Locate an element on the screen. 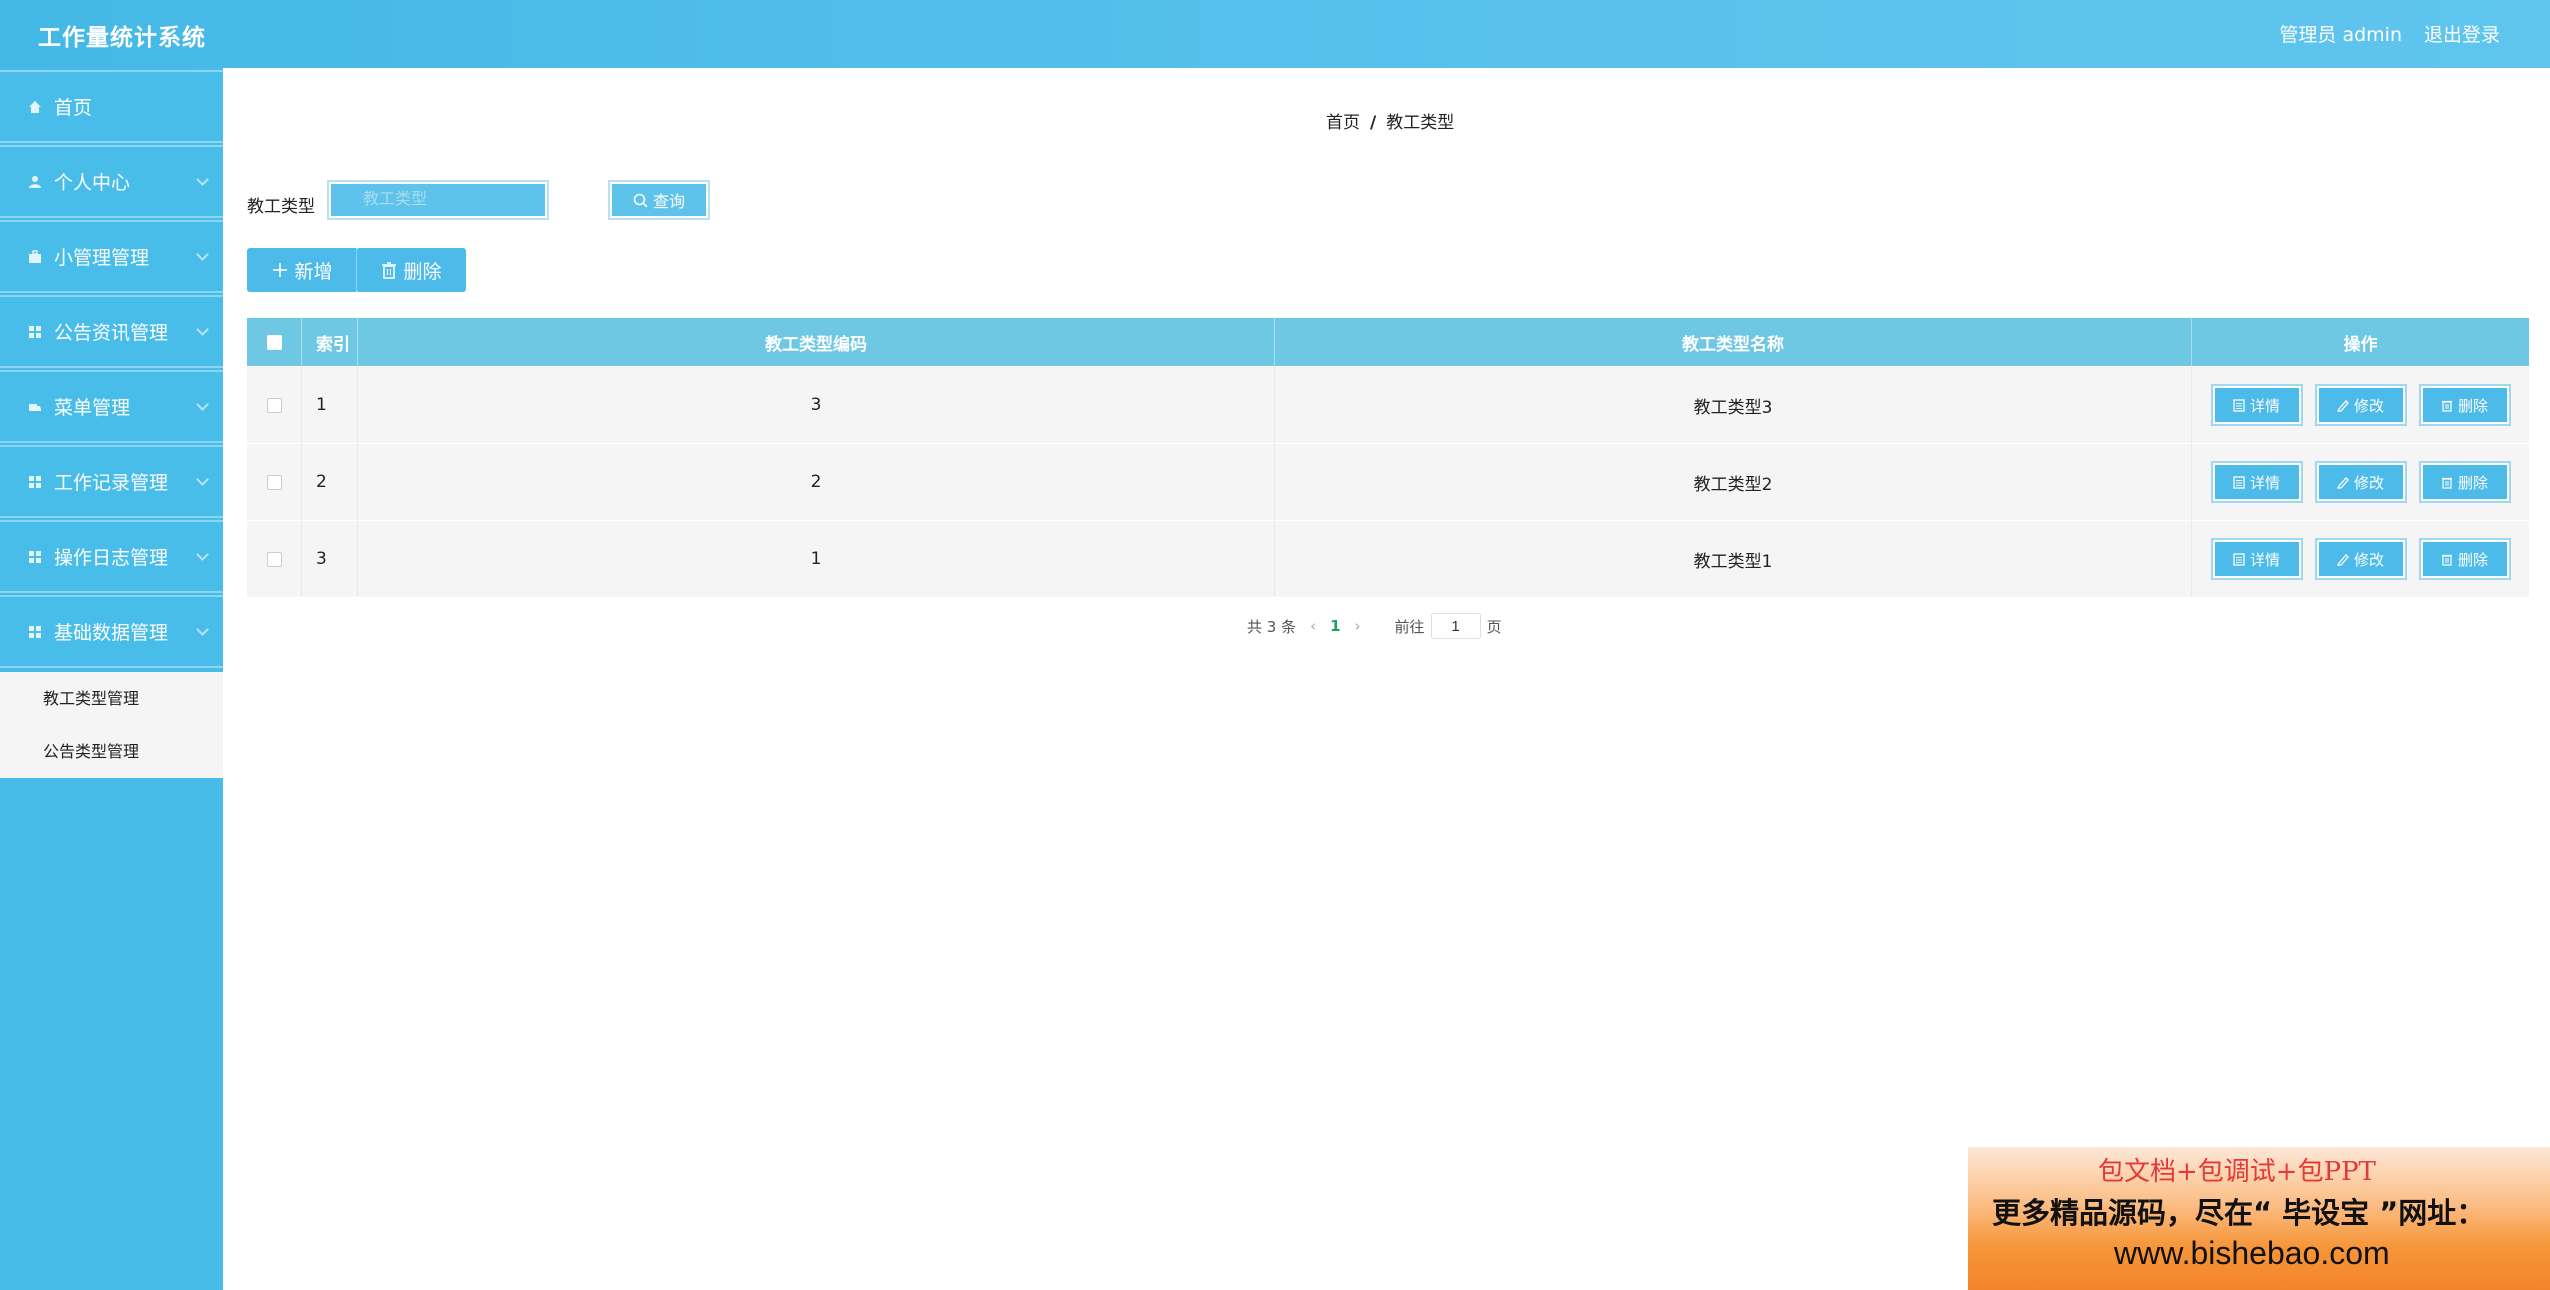  app-title: 工作量统计系统 is located at coordinates (122, 38).